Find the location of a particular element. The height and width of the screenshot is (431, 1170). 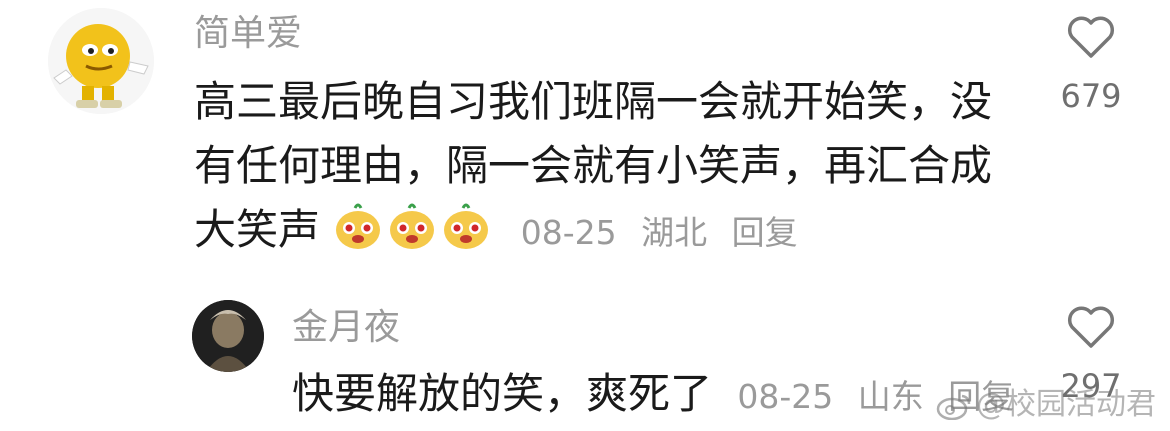

comment-meta: 08-25 湖北 回复 is located at coordinates (666, 232).